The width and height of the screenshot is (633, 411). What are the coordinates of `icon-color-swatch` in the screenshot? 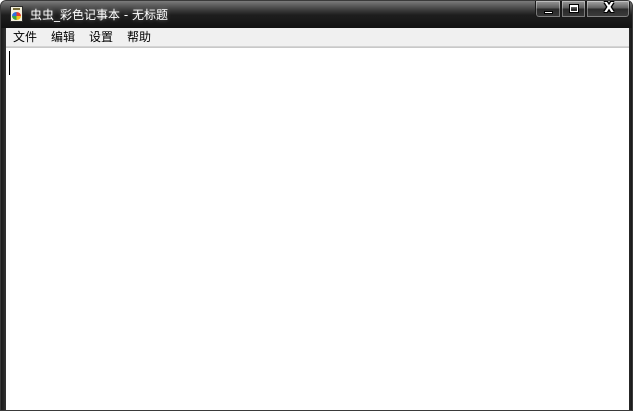 It's located at (16, 16).